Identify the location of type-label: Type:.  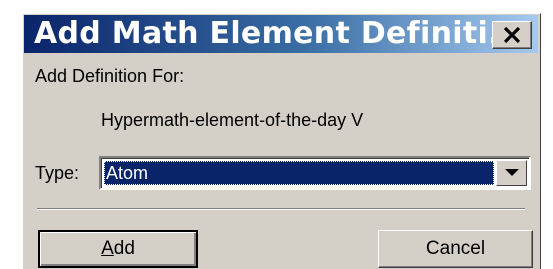
(57, 173).